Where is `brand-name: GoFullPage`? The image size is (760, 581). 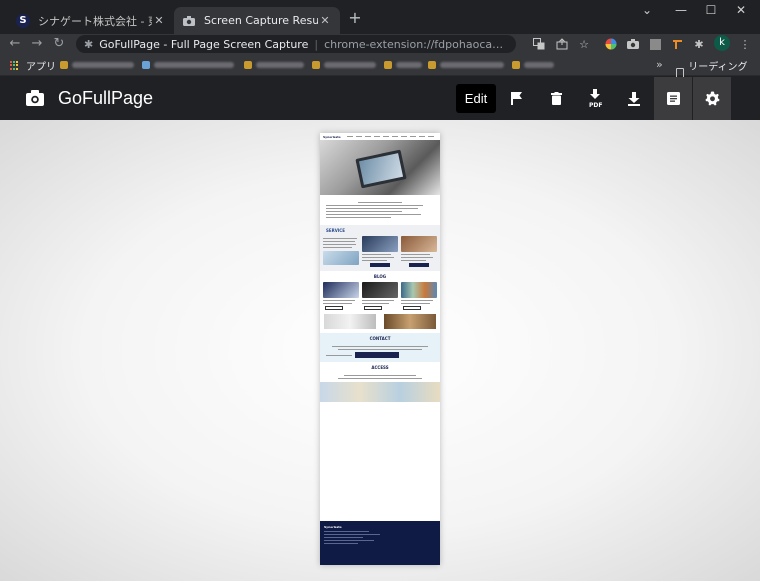
brand-name: GoFullPage is located at coordinates (106, 98).